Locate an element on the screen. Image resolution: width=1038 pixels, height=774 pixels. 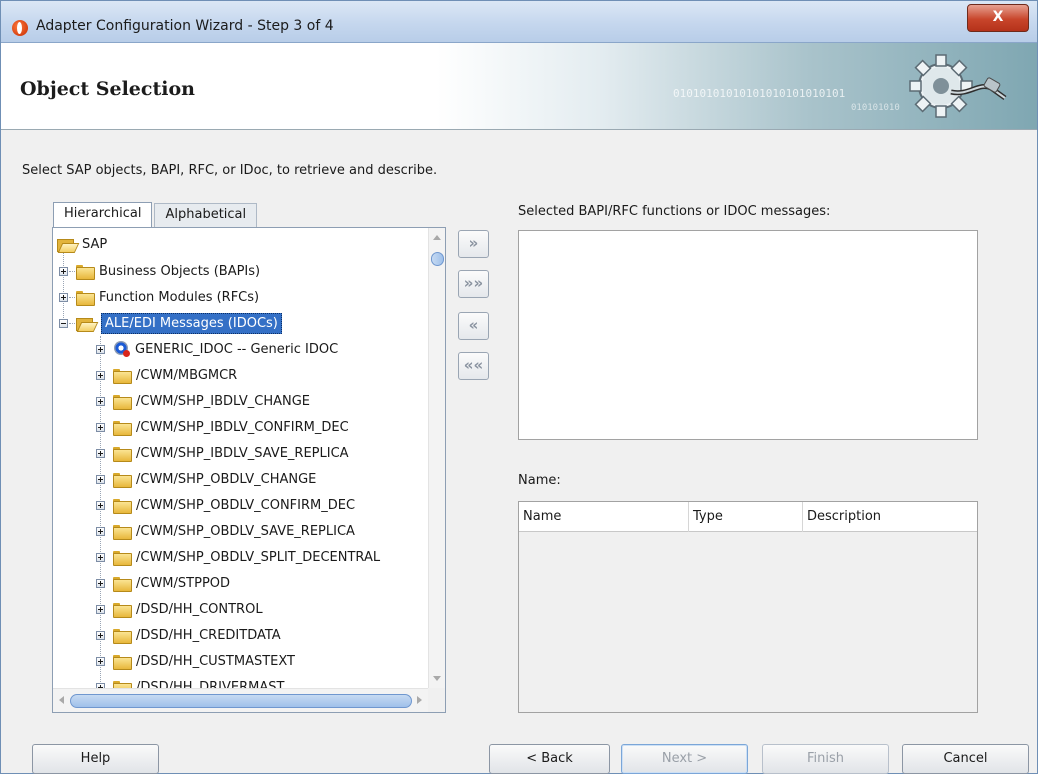
column-header-type: Type is located at coordinates (746, 517).